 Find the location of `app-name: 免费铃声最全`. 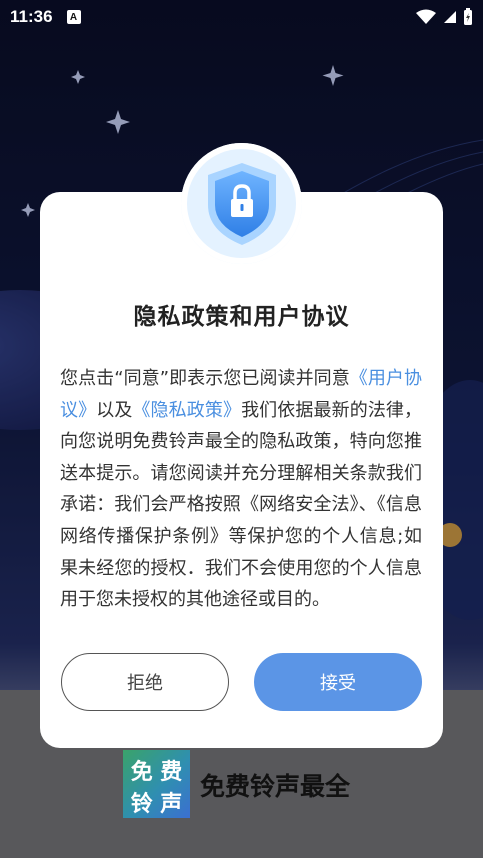

app-name: 免费铃声最全 is located at coordinates (275, 786).